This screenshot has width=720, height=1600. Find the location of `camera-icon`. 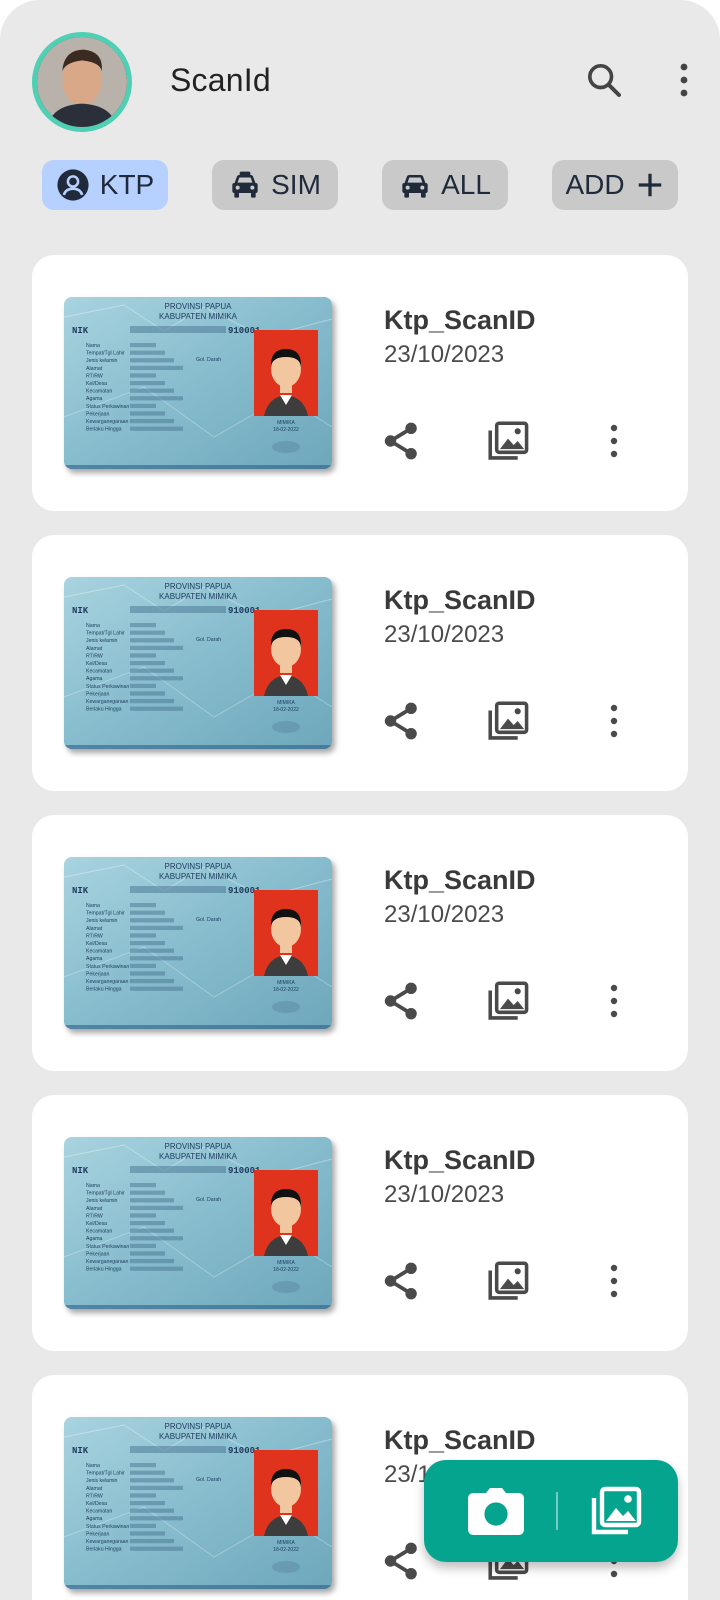

camera-icon is located at coordinates (496, 1511).